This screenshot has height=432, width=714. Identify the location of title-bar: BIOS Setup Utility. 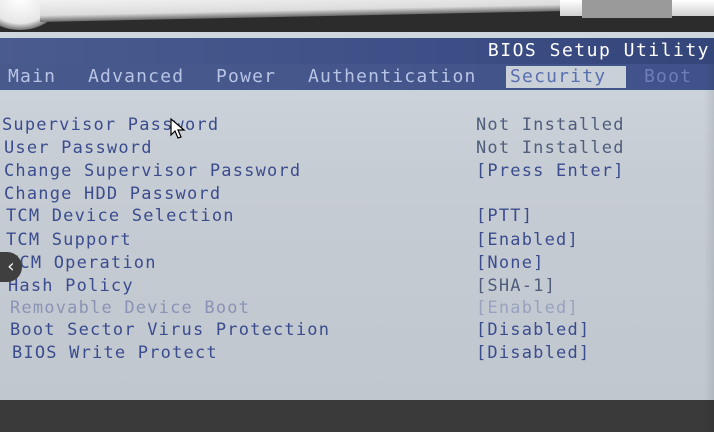
(357, 51).